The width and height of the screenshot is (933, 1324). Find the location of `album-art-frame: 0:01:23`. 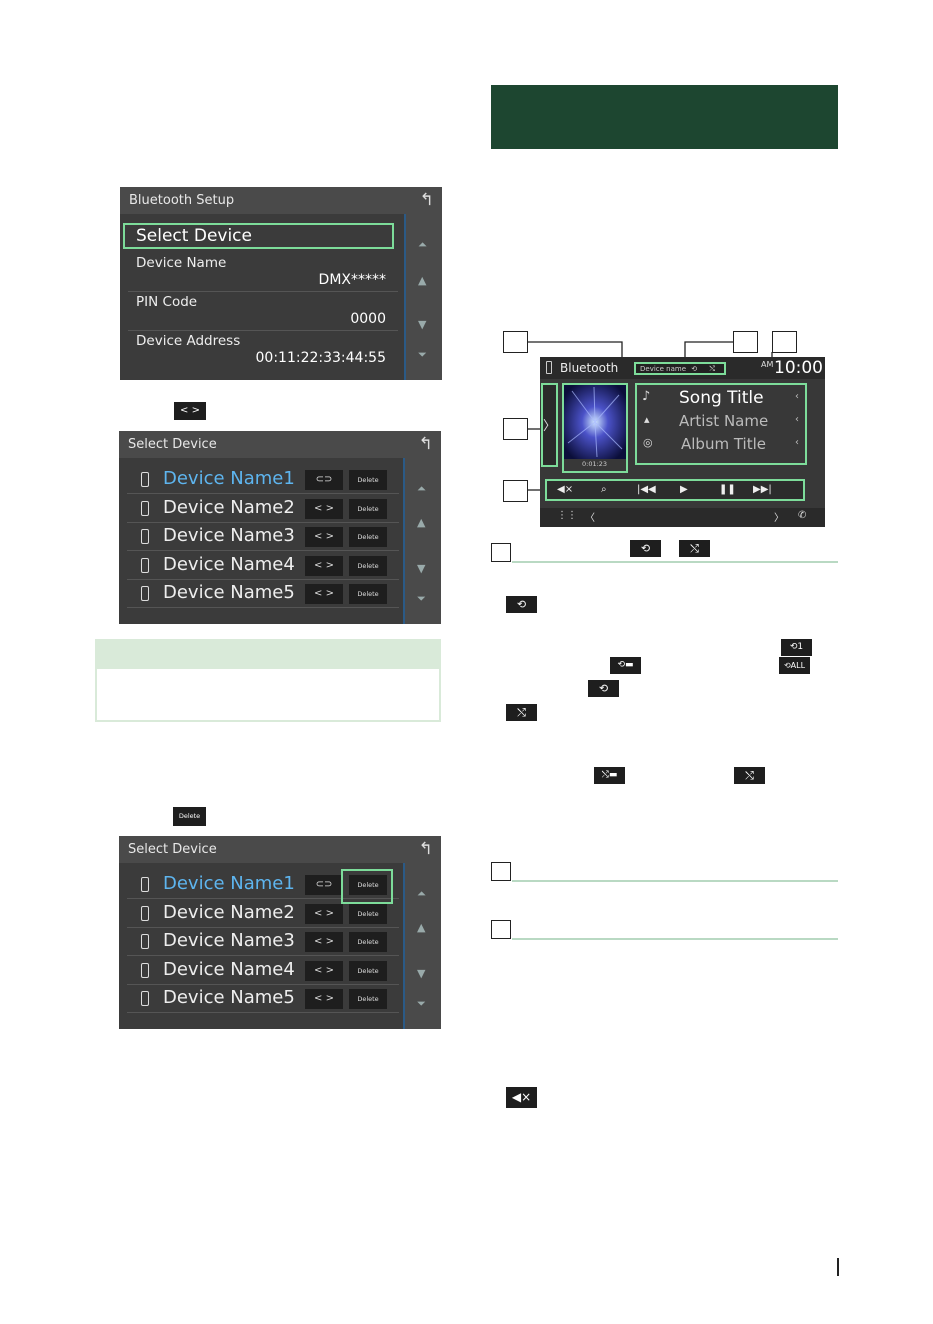

album-art-frame: 0:01:23 is located at coordinates (595, 428).